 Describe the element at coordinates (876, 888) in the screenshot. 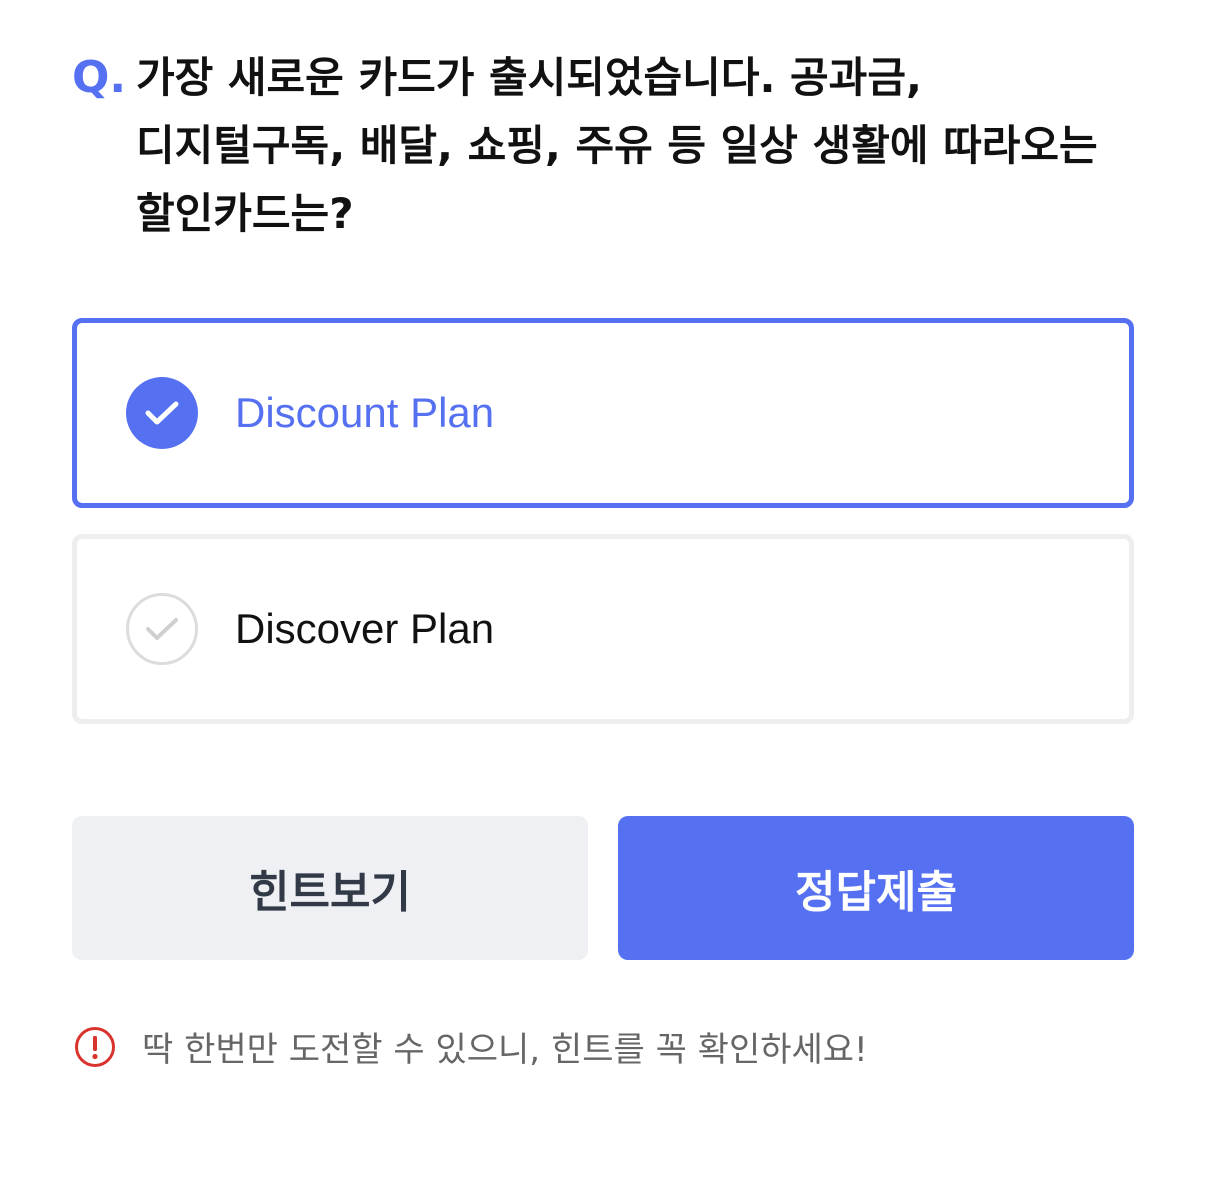

I see `submit-button: 정답제출` at that location.